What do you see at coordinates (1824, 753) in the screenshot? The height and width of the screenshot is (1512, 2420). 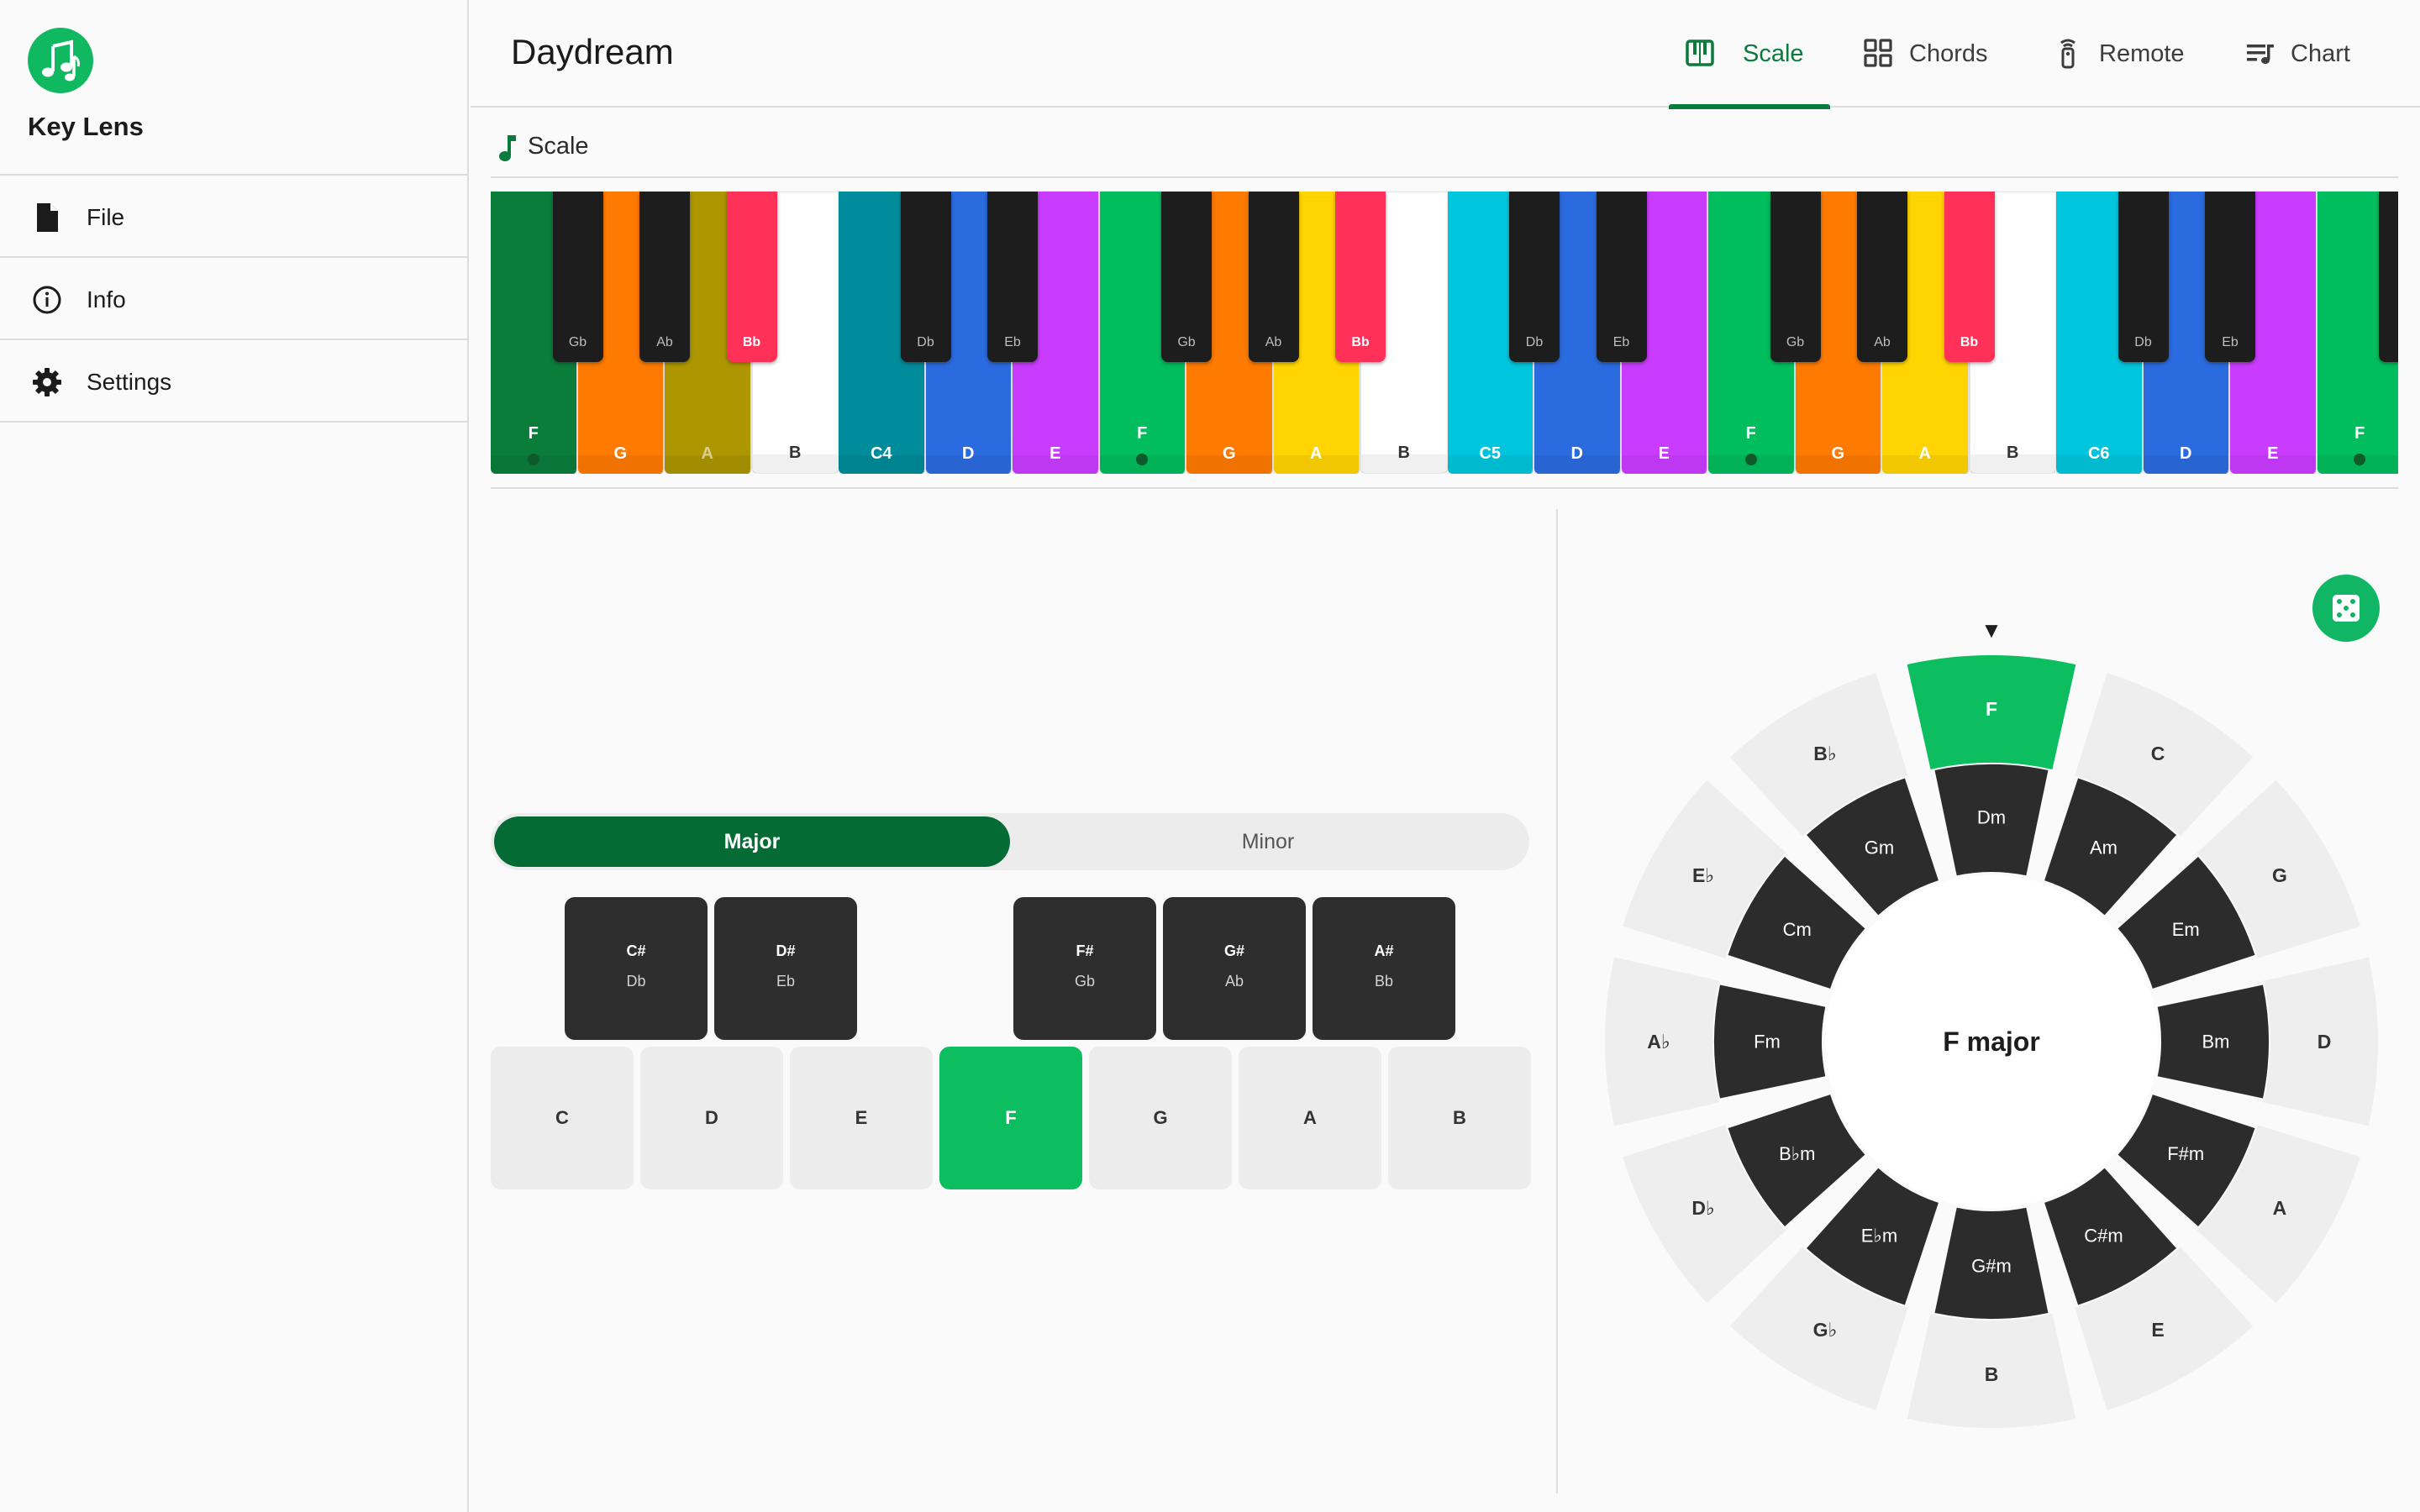 I see `major-key-label: B♭` at bounding box center [1824, 753].